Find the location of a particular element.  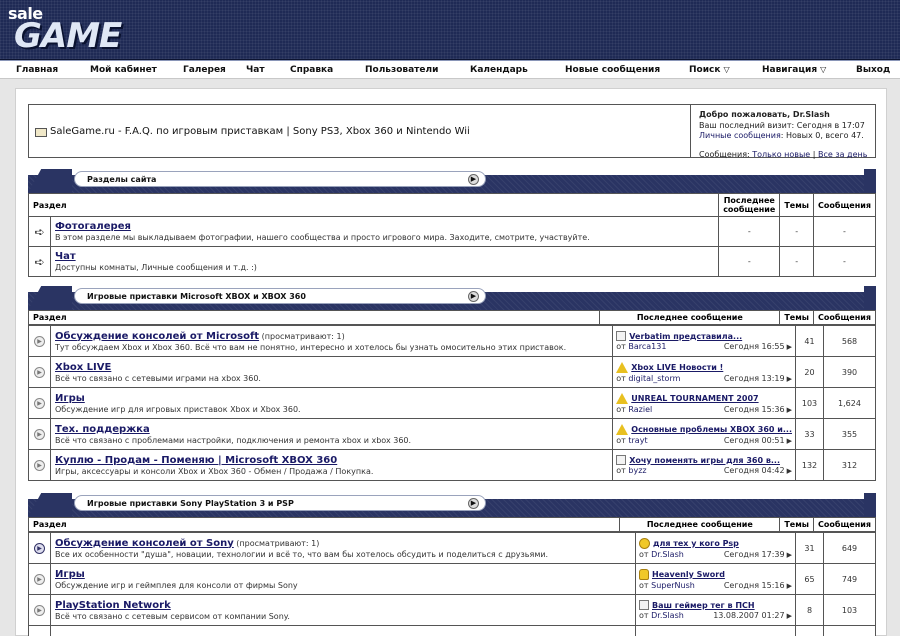

last-post-title-link: UNREAL TOURNAMENT 2007 is located at coordinates (694, 398).